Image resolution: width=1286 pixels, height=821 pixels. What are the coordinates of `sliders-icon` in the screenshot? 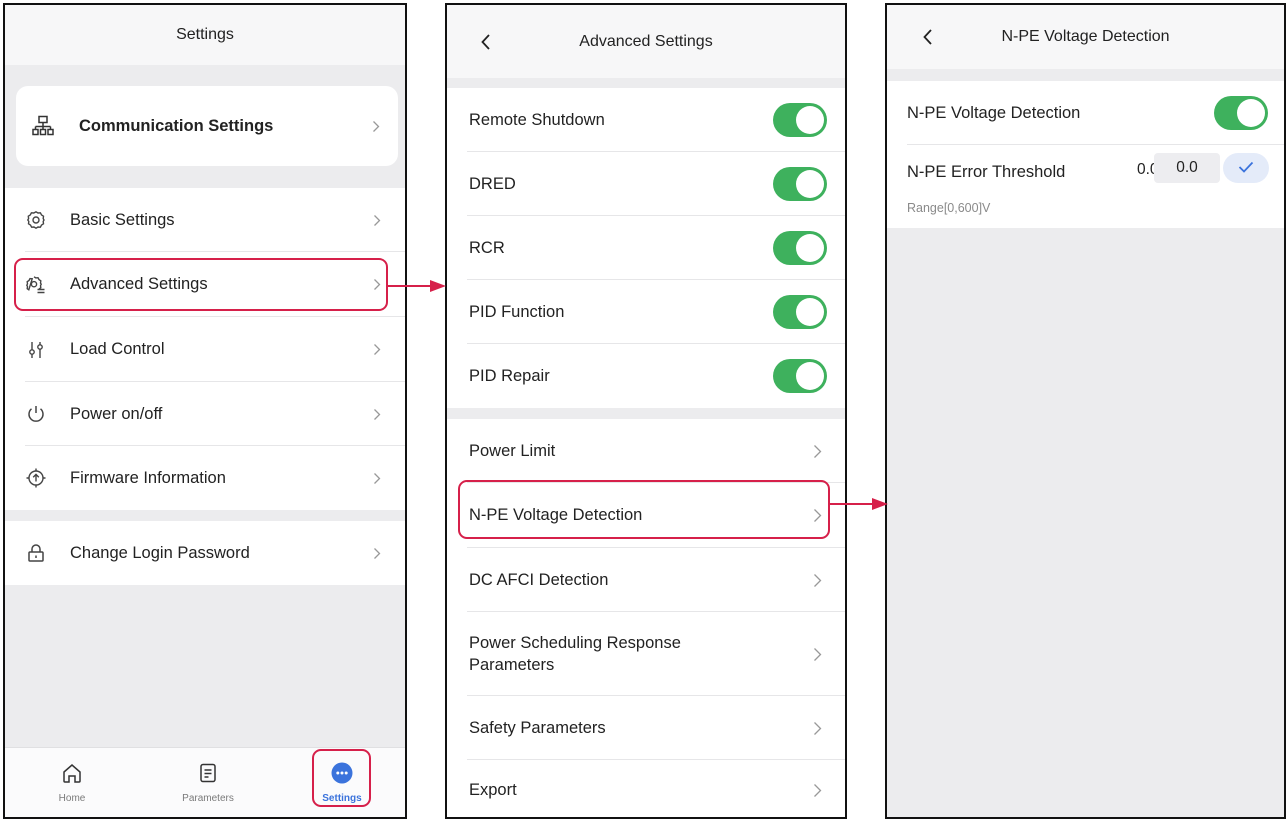 It's located at (36, 350).